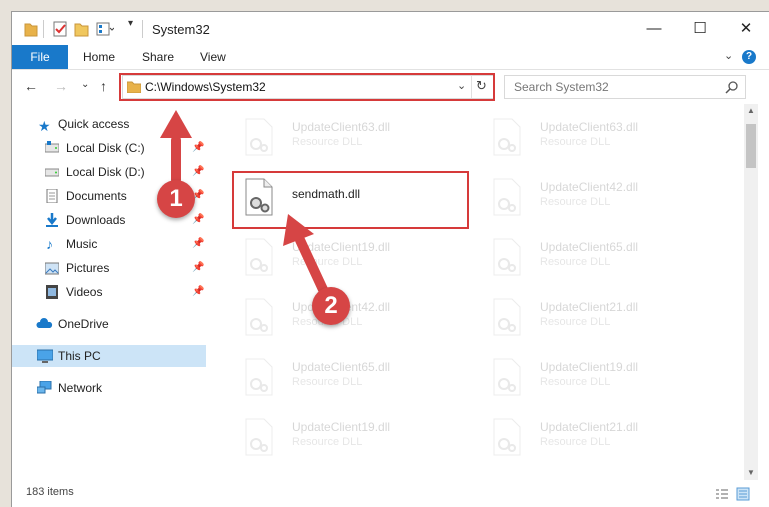 This screenshot has width=769, height=507. I want to click on step-1-badge: 1, so click(176, 199).